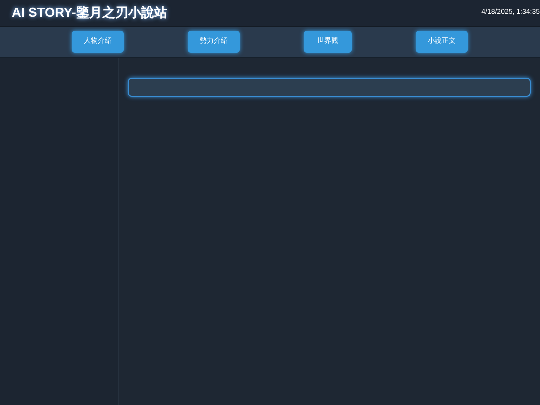  I want to click on site-title: AI STORY-鑒月之刃小說站, so click(90, 13).